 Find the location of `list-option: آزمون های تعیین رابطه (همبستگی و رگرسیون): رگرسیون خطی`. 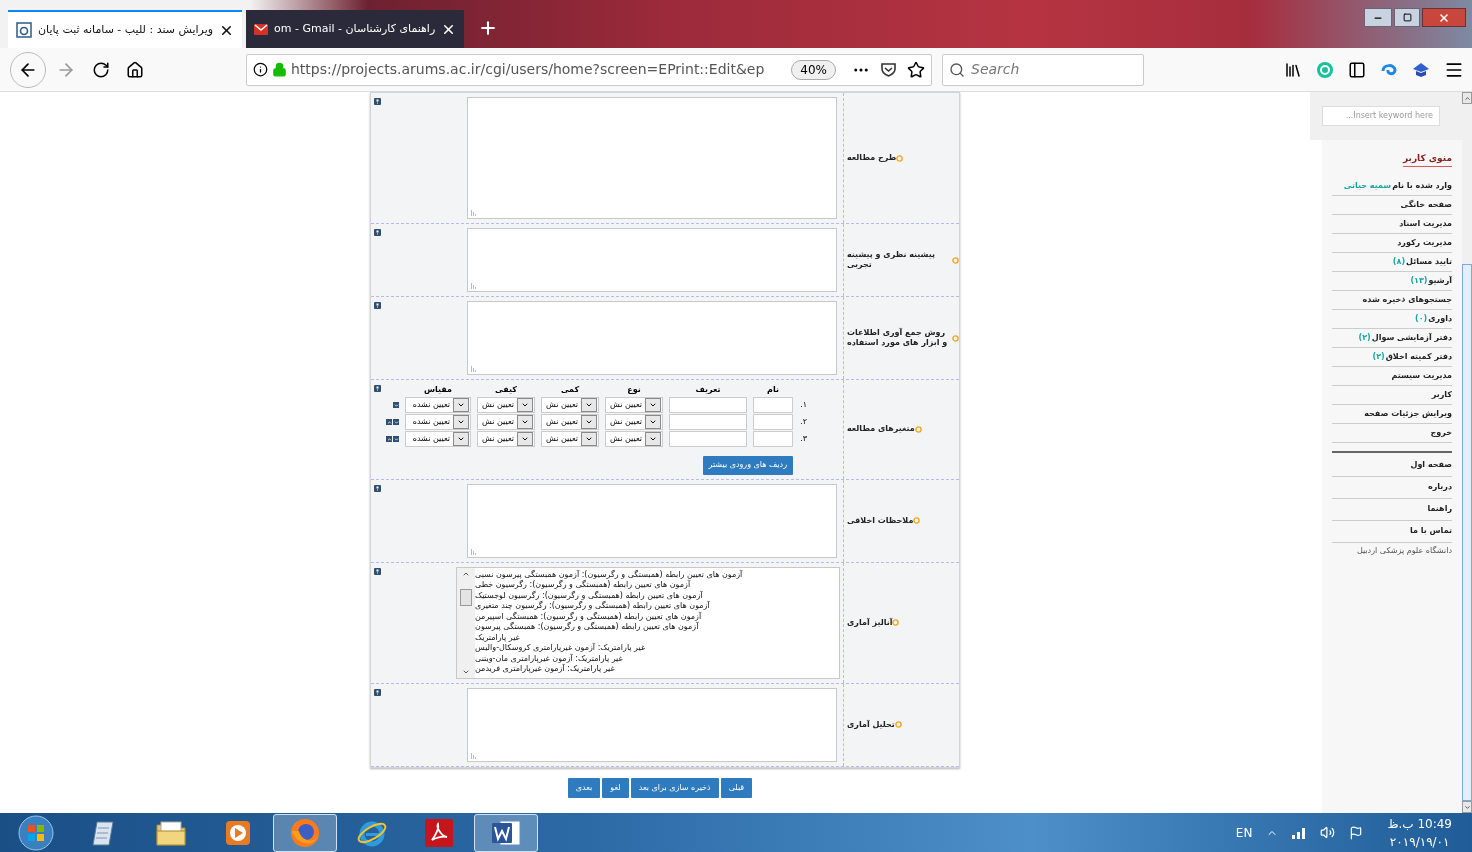

list-option: آزمون های تعیین رابطه (همبستگی و رگرسیون): رگرسیون خطی is located at coordinates (583, 585).